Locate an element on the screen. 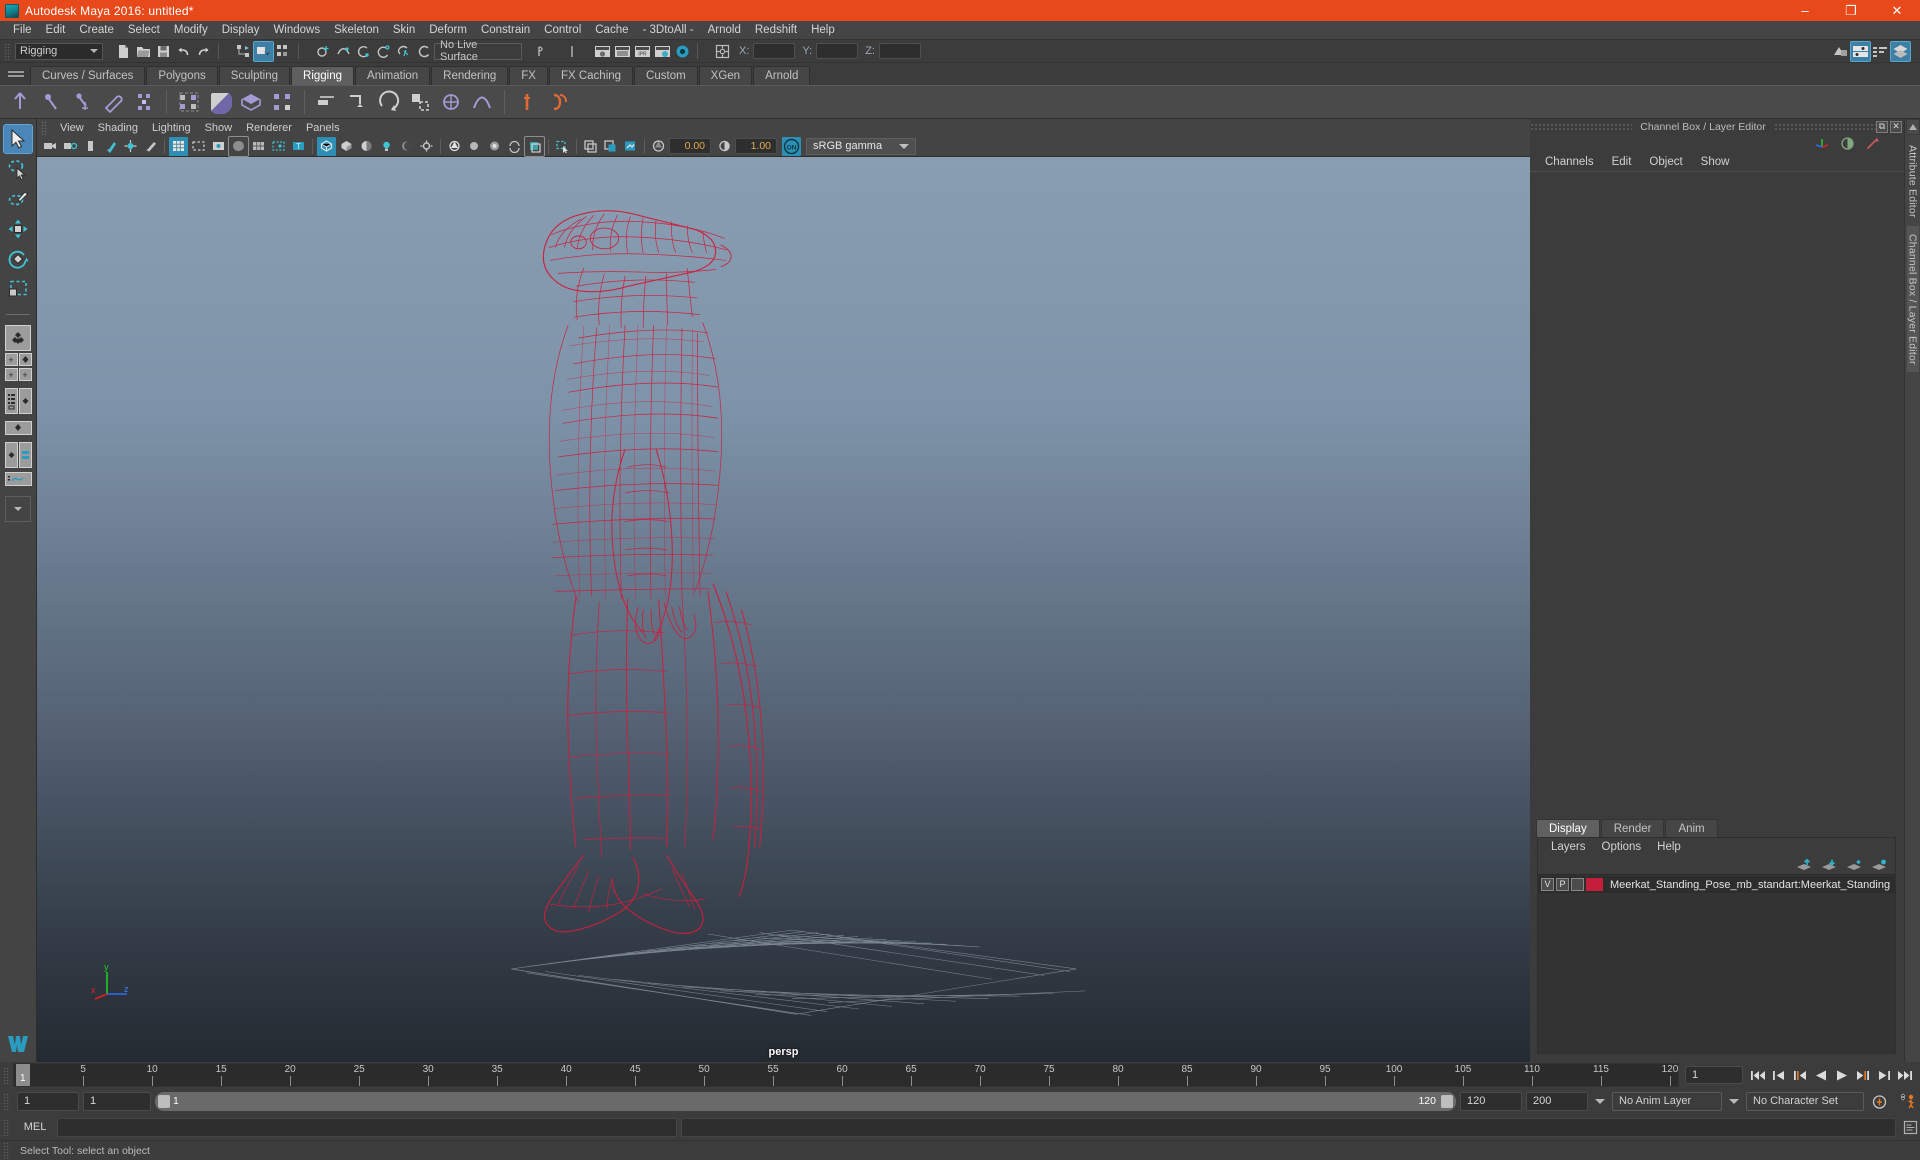 The width and height of the screenshot is (1920, 1160). play-backwards-icon is located at coordinates (1821, 1075).